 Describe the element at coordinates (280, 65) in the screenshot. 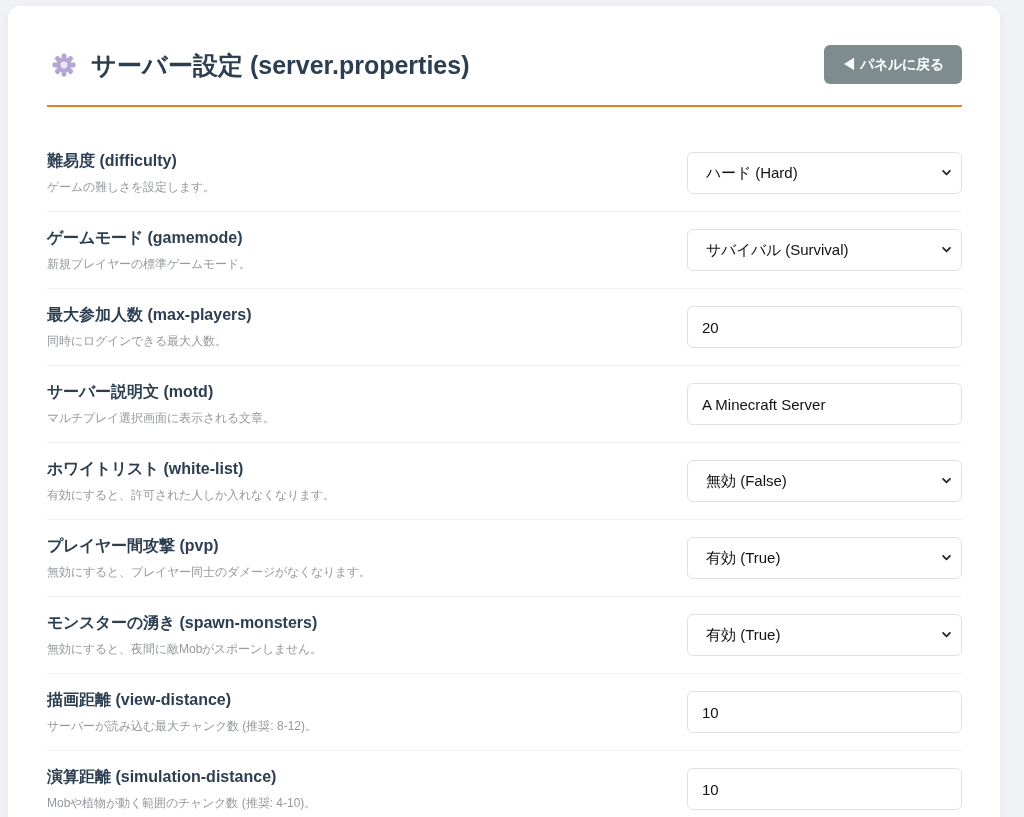

I see `page-title: サーバー設定 (server.properties)` at that location.